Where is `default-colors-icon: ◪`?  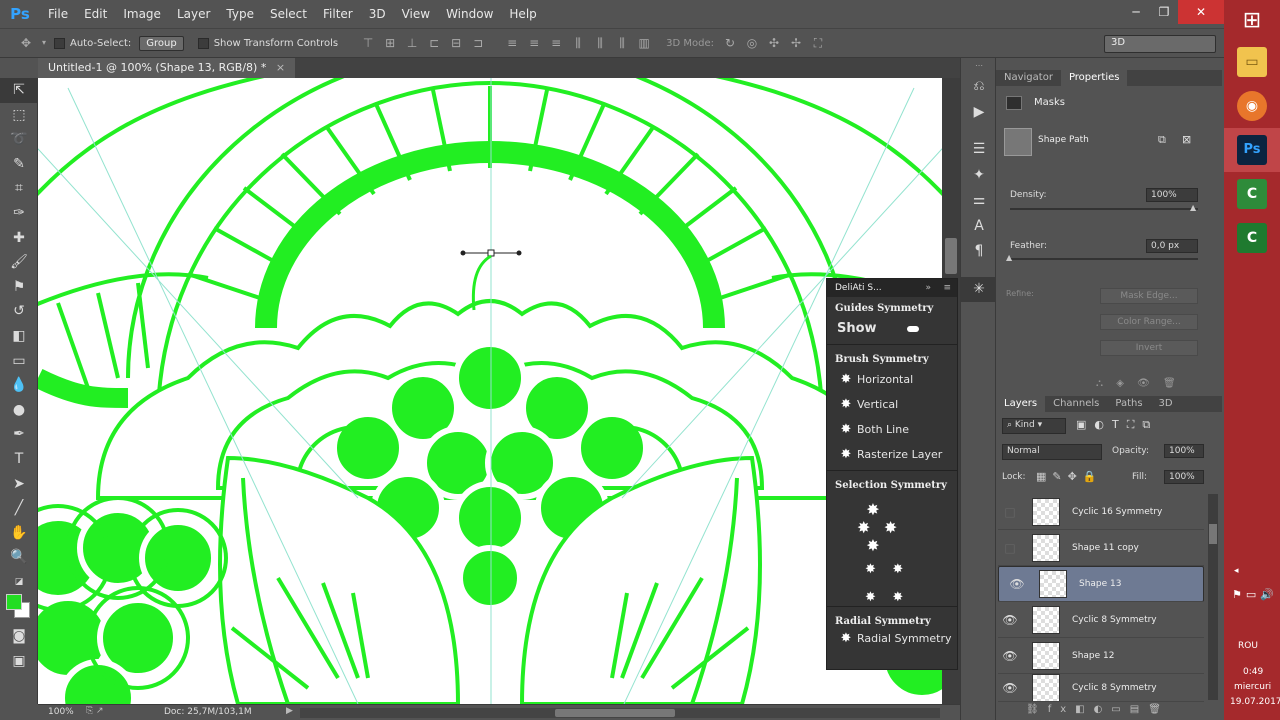
default-colors-icon: ◪ is located at coordinates (19, 582).